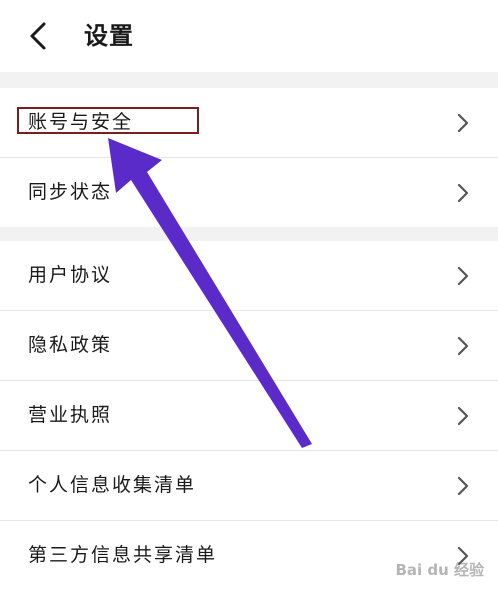 Image resolution: width=498 pixels, height=590 pixels. Describe the element at coordinates (249, 555) in the screenshot. I see `settings-item-third-party-sharing-list: 第三方信息共享清单` at that location.